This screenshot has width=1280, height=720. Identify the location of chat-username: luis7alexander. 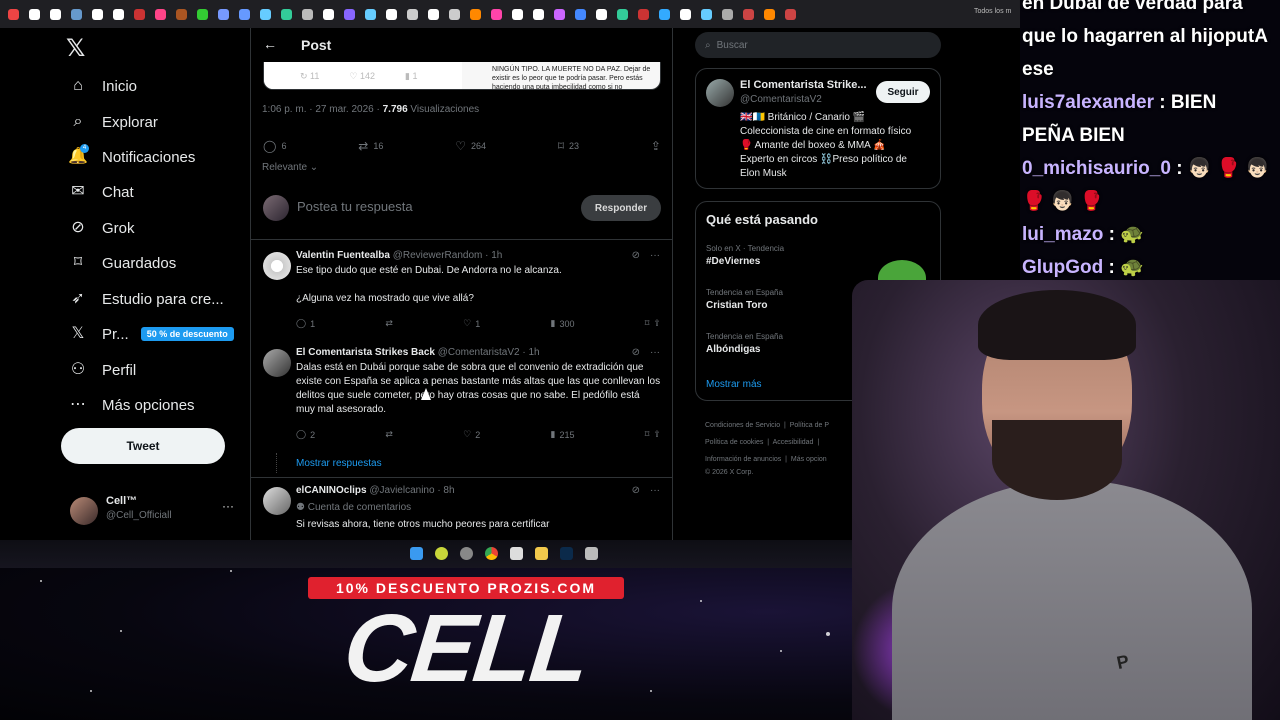
(1088, 102).